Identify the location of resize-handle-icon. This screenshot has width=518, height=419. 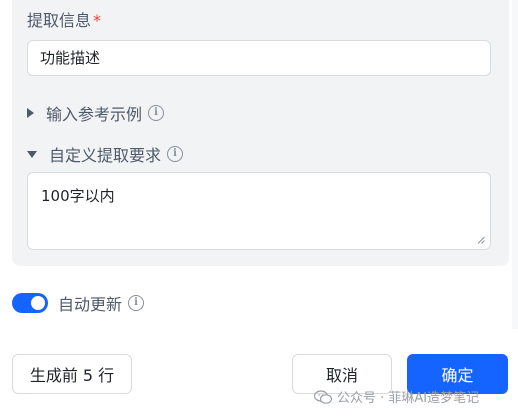
(481, 240).